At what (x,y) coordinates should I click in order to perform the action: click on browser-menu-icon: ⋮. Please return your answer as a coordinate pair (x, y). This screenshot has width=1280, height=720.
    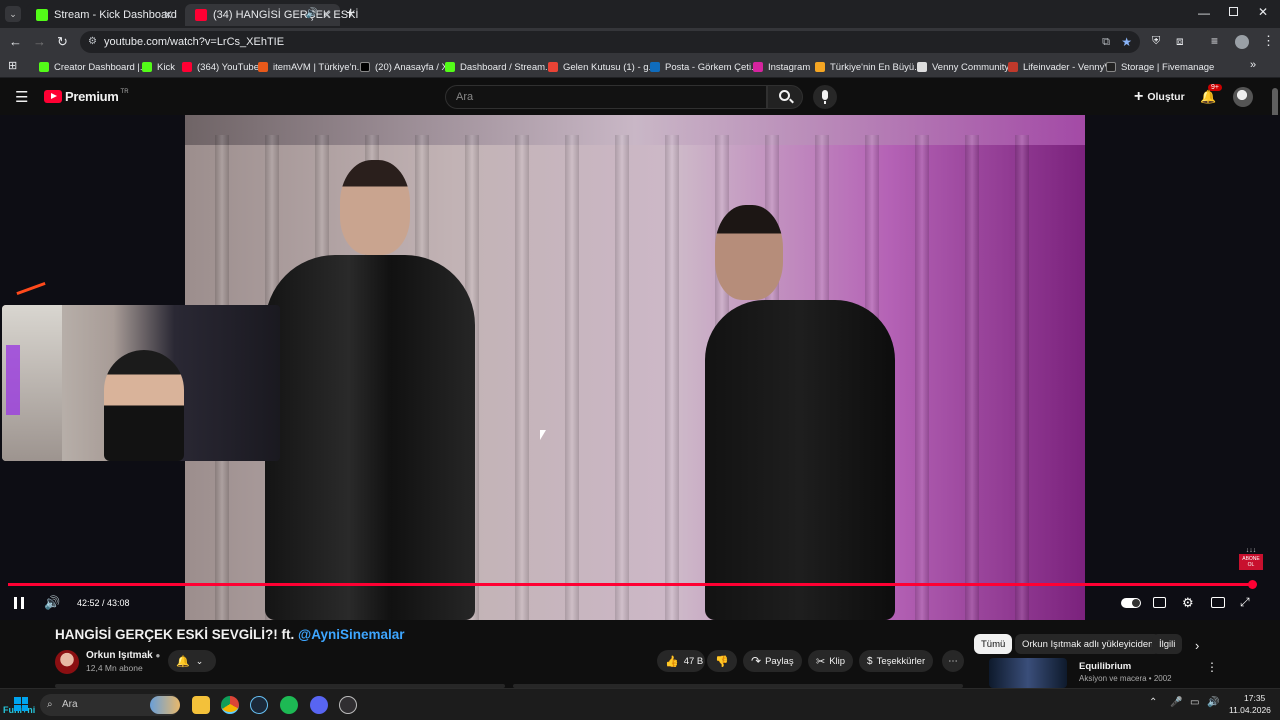
    Looking at the image, I should click on (1268, 41).